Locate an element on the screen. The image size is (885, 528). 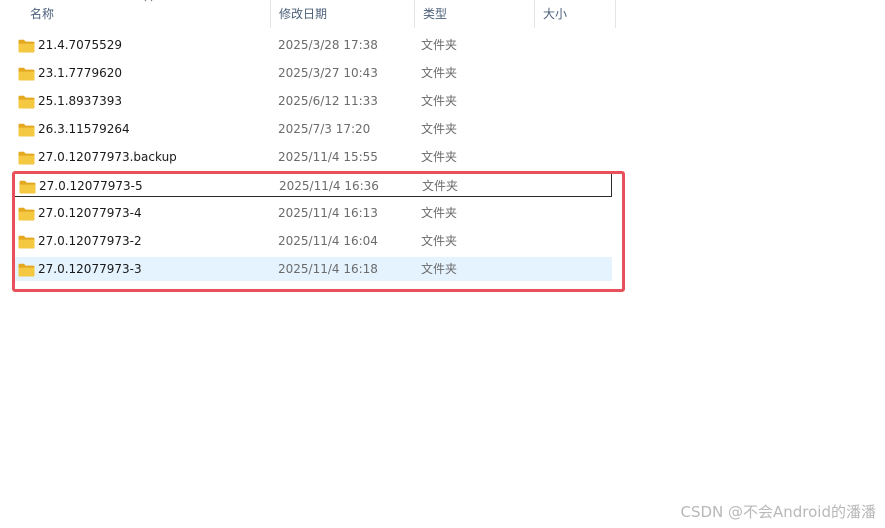
column-modified-label: 修改日期 is located at coordinates (303, 14).